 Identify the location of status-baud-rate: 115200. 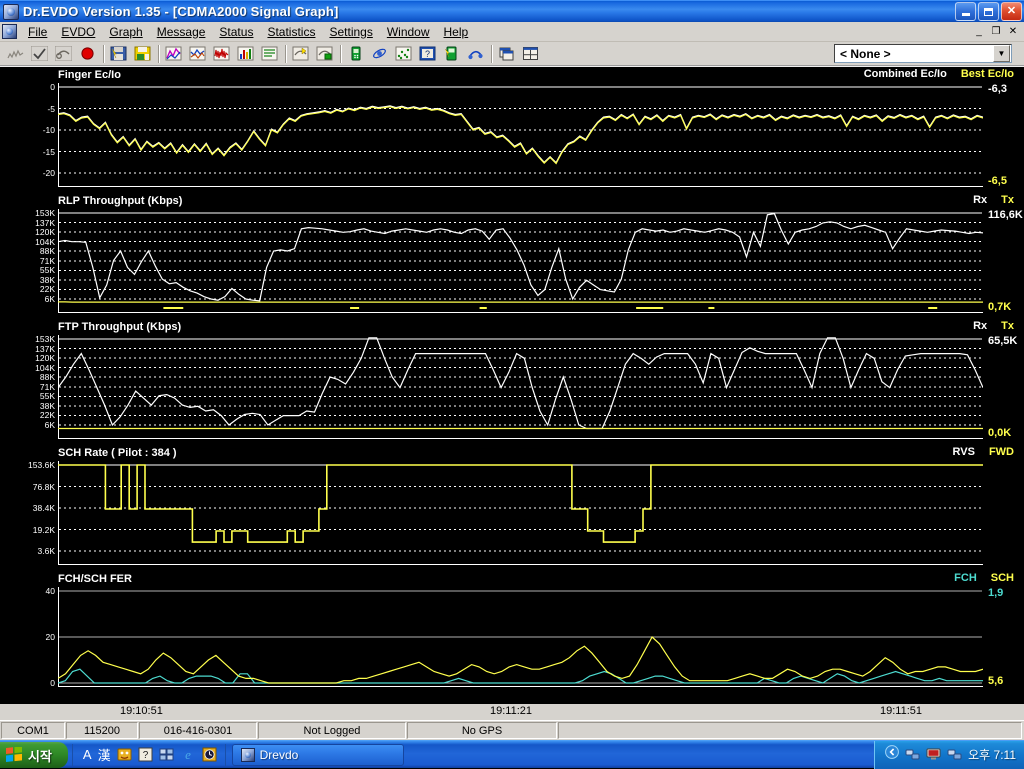
(102, 730).